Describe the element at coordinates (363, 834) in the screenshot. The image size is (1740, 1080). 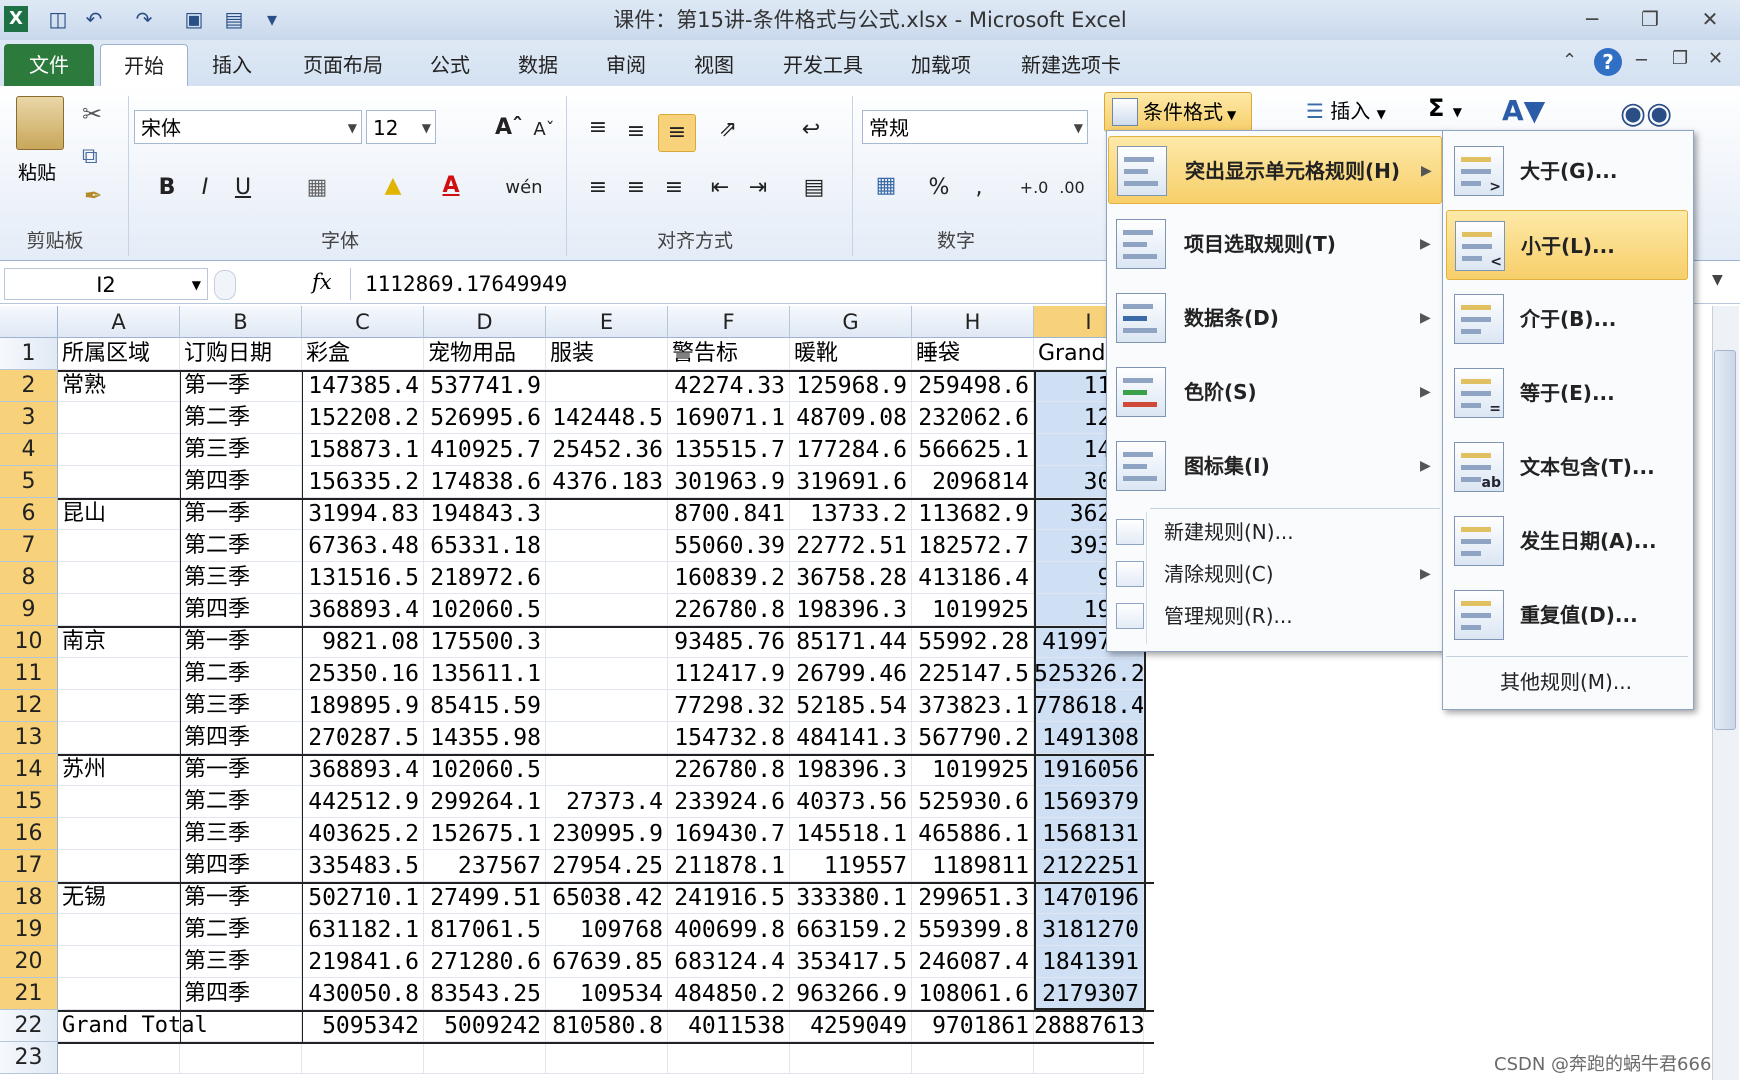
I see `grid-cell: 403625.2` at that location.